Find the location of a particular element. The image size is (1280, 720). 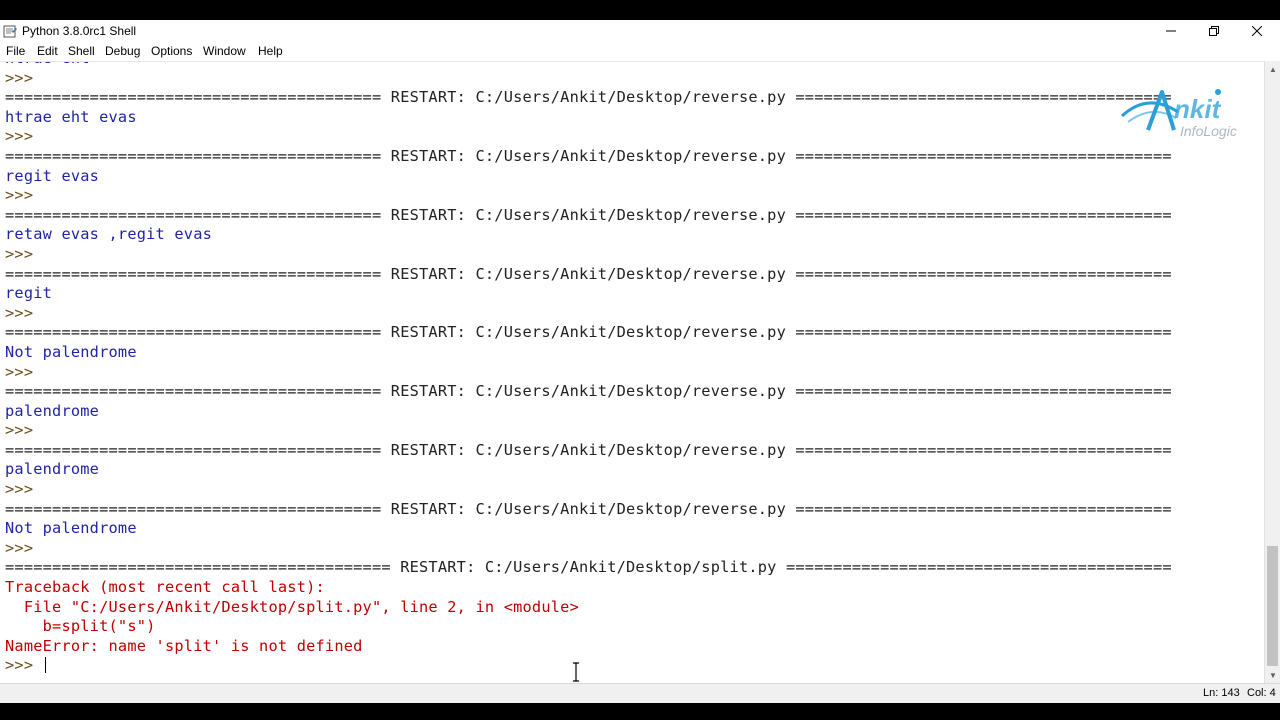

vertical-scrollbar: ▲ ▼ is located at coordinates (1272, 372).